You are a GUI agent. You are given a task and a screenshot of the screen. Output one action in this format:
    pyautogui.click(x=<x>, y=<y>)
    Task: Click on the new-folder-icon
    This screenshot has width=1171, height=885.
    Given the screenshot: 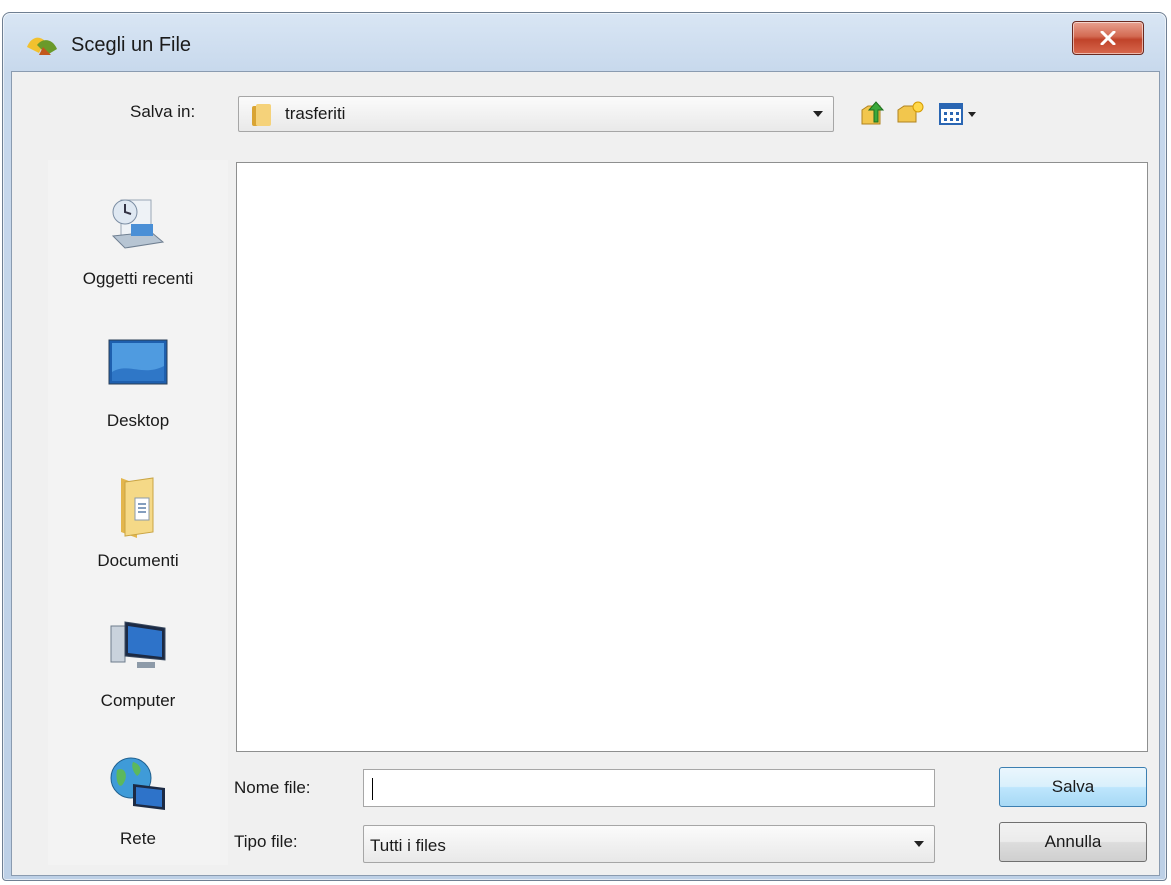 What is the action you would take?
    pyautogui.click(x=910, y=114)
    